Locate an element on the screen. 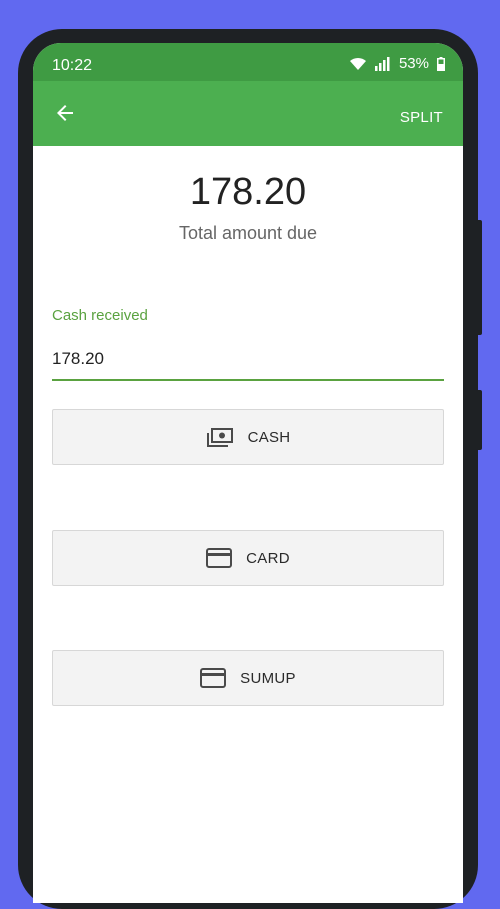 The image size is (500, 909). card-button-label: CARD is located at coordinates (268, 558).